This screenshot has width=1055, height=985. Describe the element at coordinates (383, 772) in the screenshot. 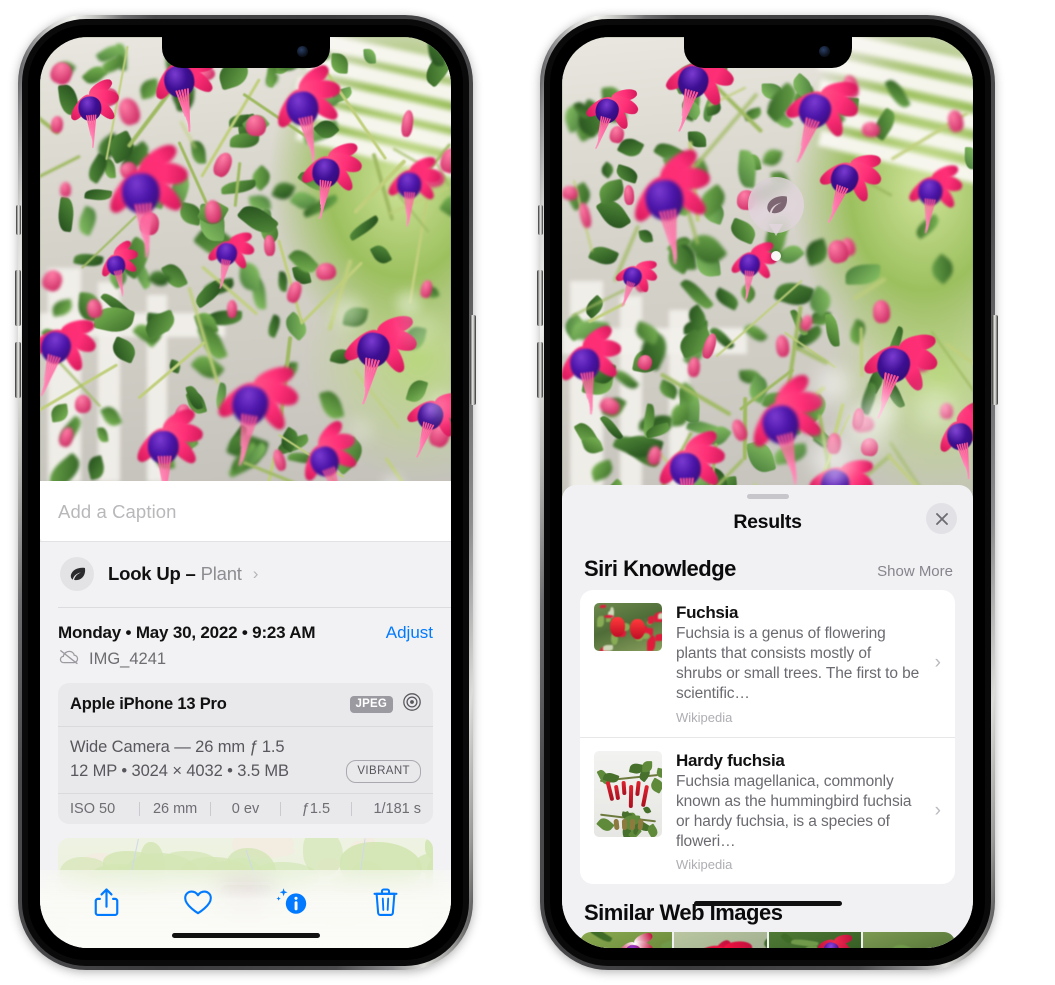

I see `style-badge: VIBRANT` at that location.